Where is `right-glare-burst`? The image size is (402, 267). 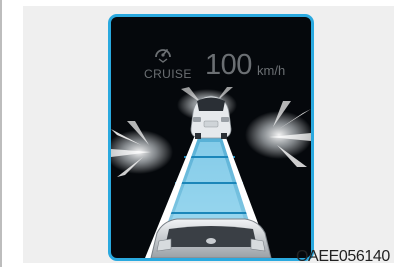
right-glare-burst is located at coordinates (278, 134).